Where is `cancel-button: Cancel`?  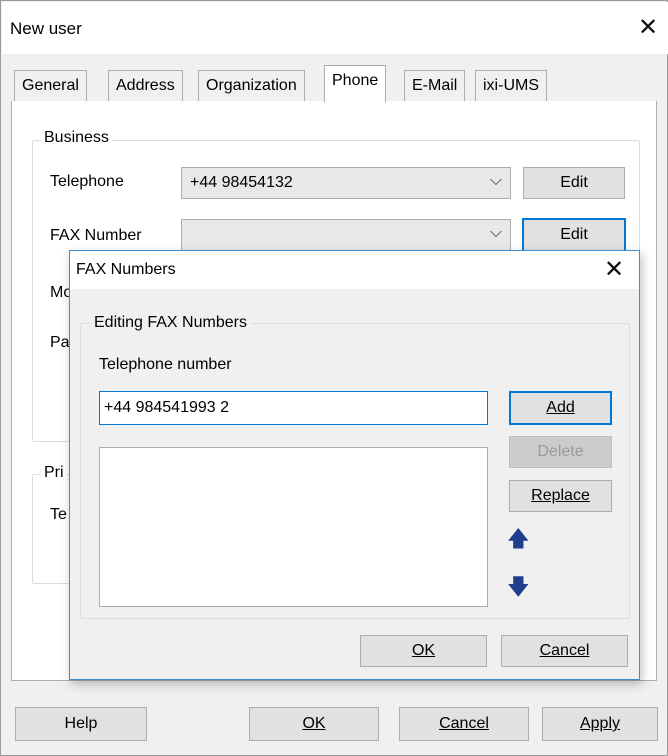 cancel-button: Cancel is located at coordinates (464, 724).